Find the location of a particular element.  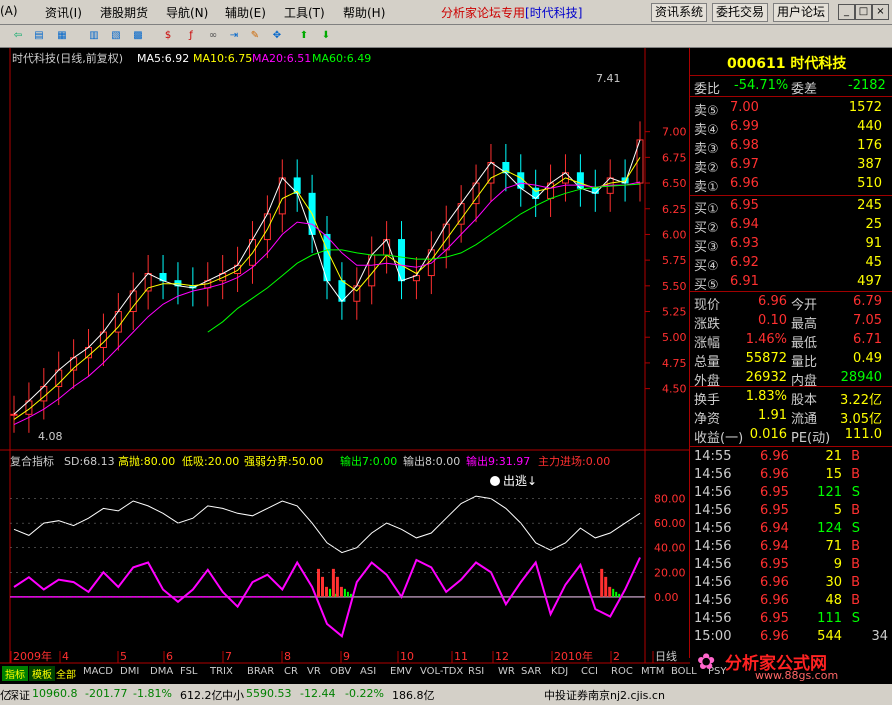

tab-6: FSL is located at coordinates (189, 671).